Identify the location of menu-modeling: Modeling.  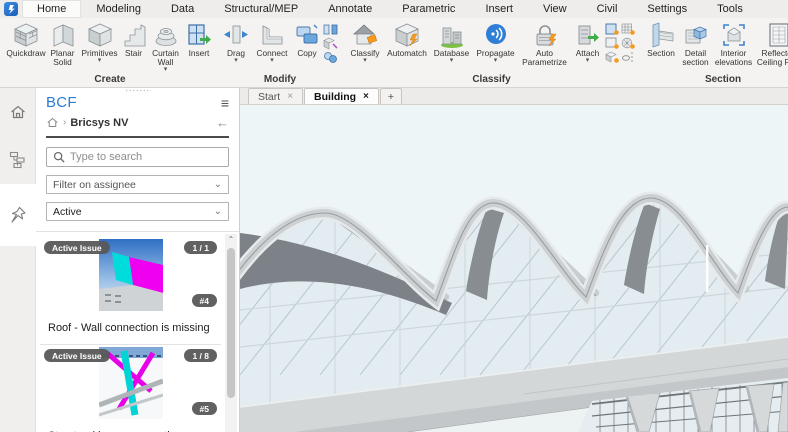
(118, 9).